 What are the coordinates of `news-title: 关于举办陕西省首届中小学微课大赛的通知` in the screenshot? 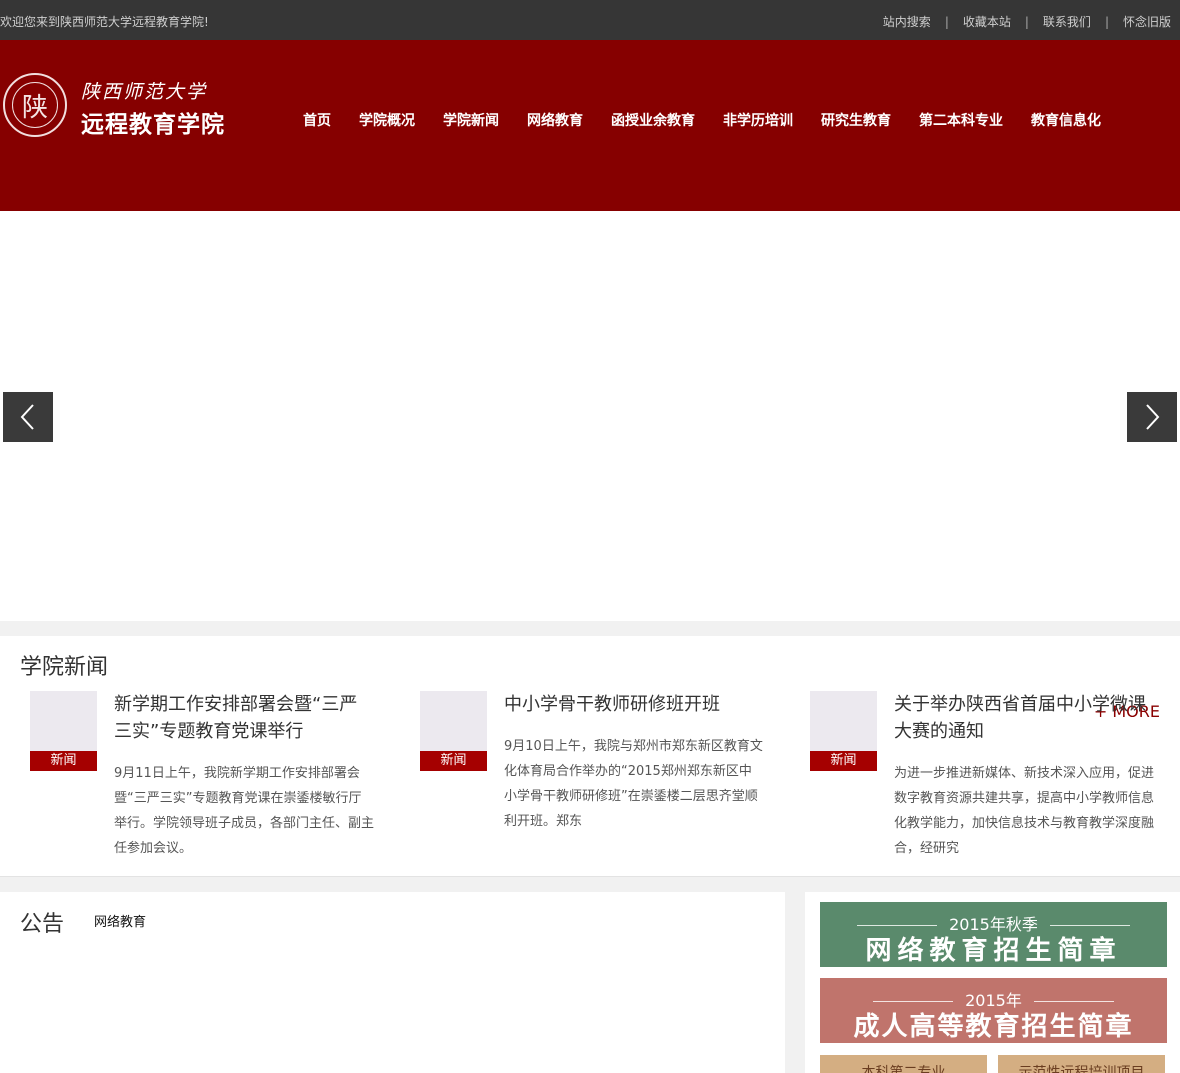 It's located at (1024, 718).